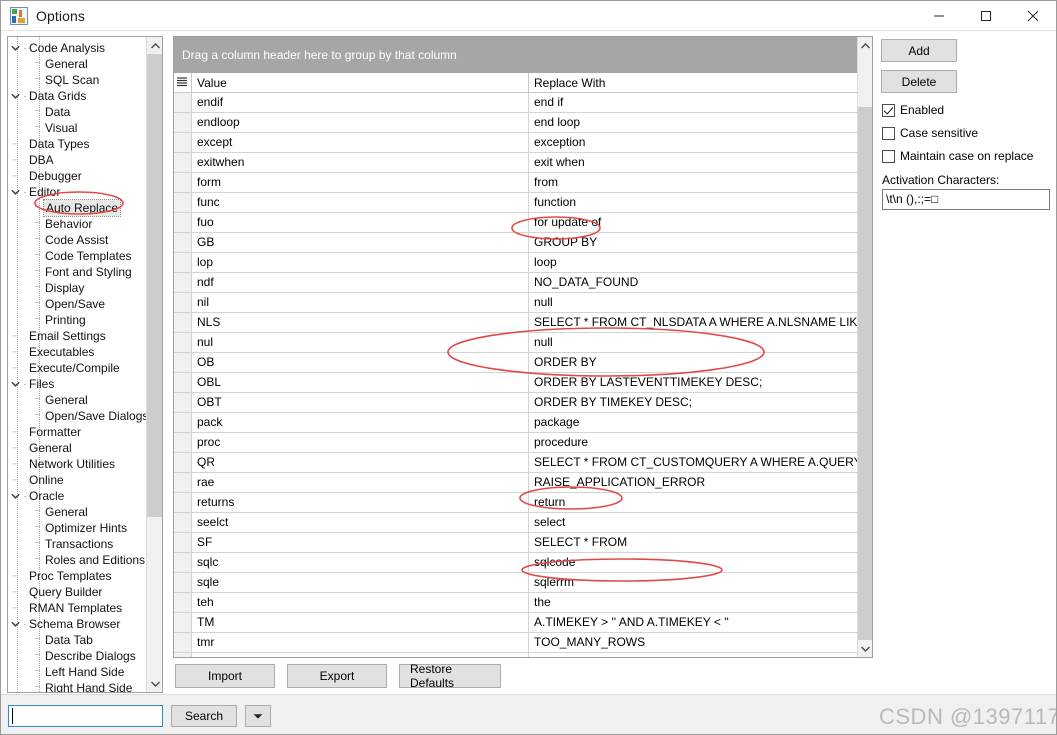 The width and height of the screenshot is (1057, 735). I want to click on table-row: OBL ORDER BY LASTEVENTTIMEKEY DESC;, so click(515, 383).